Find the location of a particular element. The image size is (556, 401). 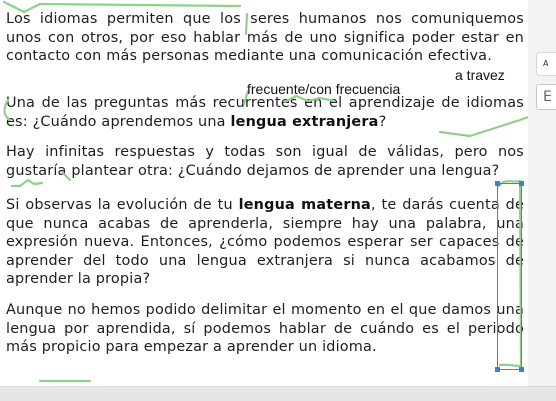

selection-handle-bottom-right is located at coordinates (521, 369).